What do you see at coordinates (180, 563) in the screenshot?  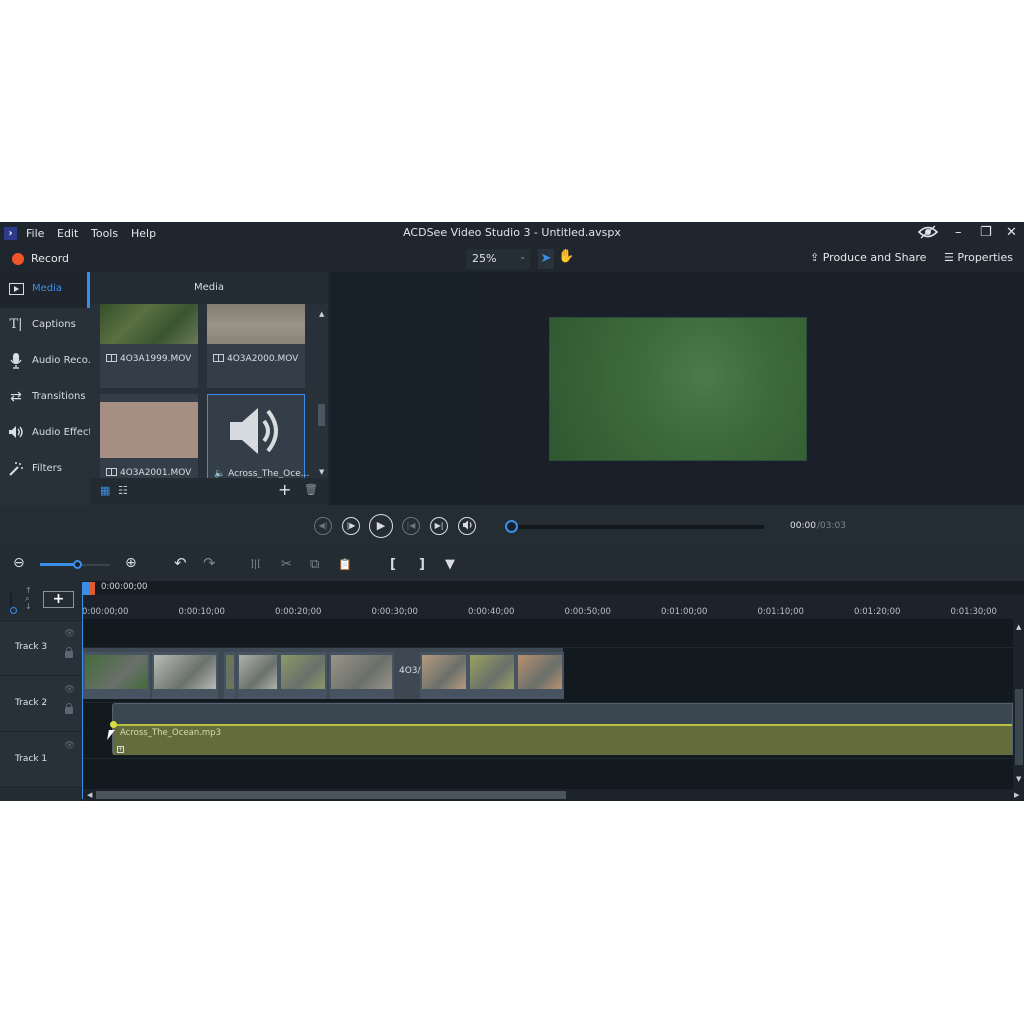 I see `undo-icon: ↶` at bounding box center [180, 563].